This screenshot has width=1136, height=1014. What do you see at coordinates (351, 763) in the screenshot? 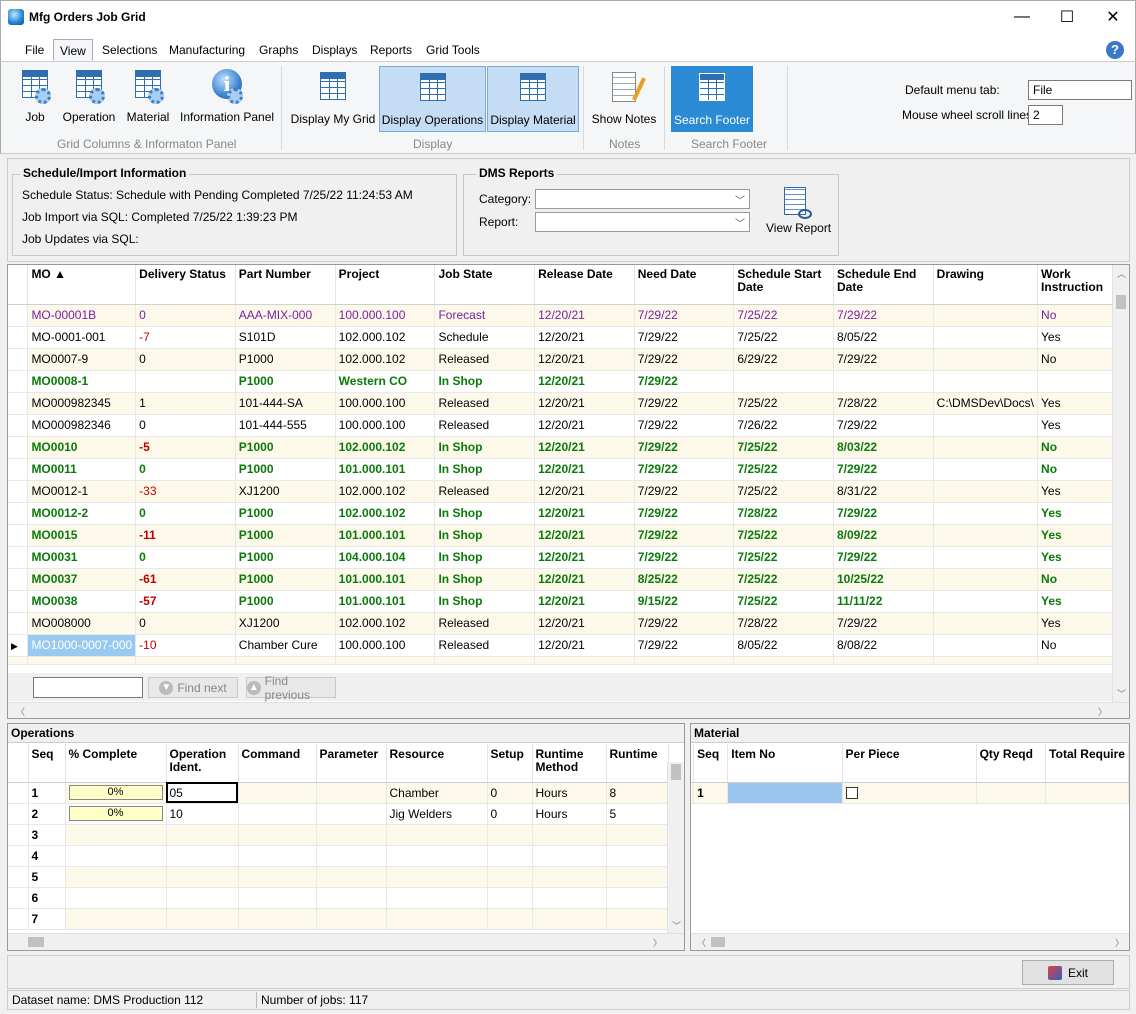
I see `column-header: Parameter` at bounding box center [351, 763].